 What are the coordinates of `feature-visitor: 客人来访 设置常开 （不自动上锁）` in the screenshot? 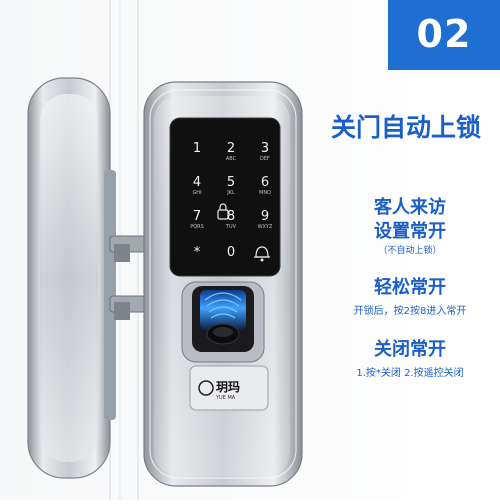 It's located at (410, 227).